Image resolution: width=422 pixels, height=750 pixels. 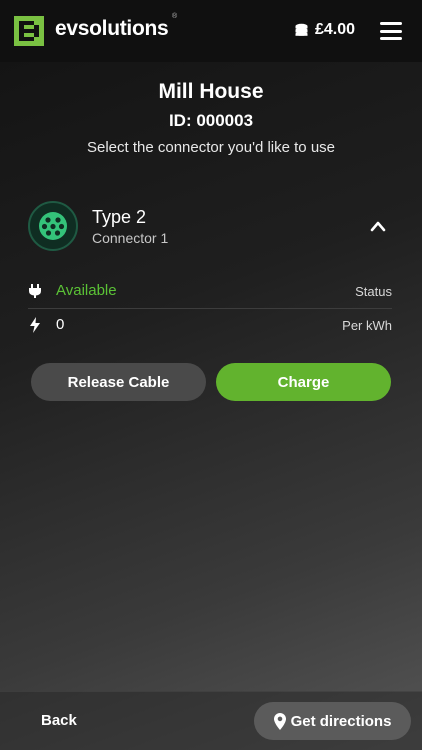 What do you see at coordinates (211, 31) in the screenshot?
I see `app-header: evsolutions ® £4.00` at bounding box center [211, 31].